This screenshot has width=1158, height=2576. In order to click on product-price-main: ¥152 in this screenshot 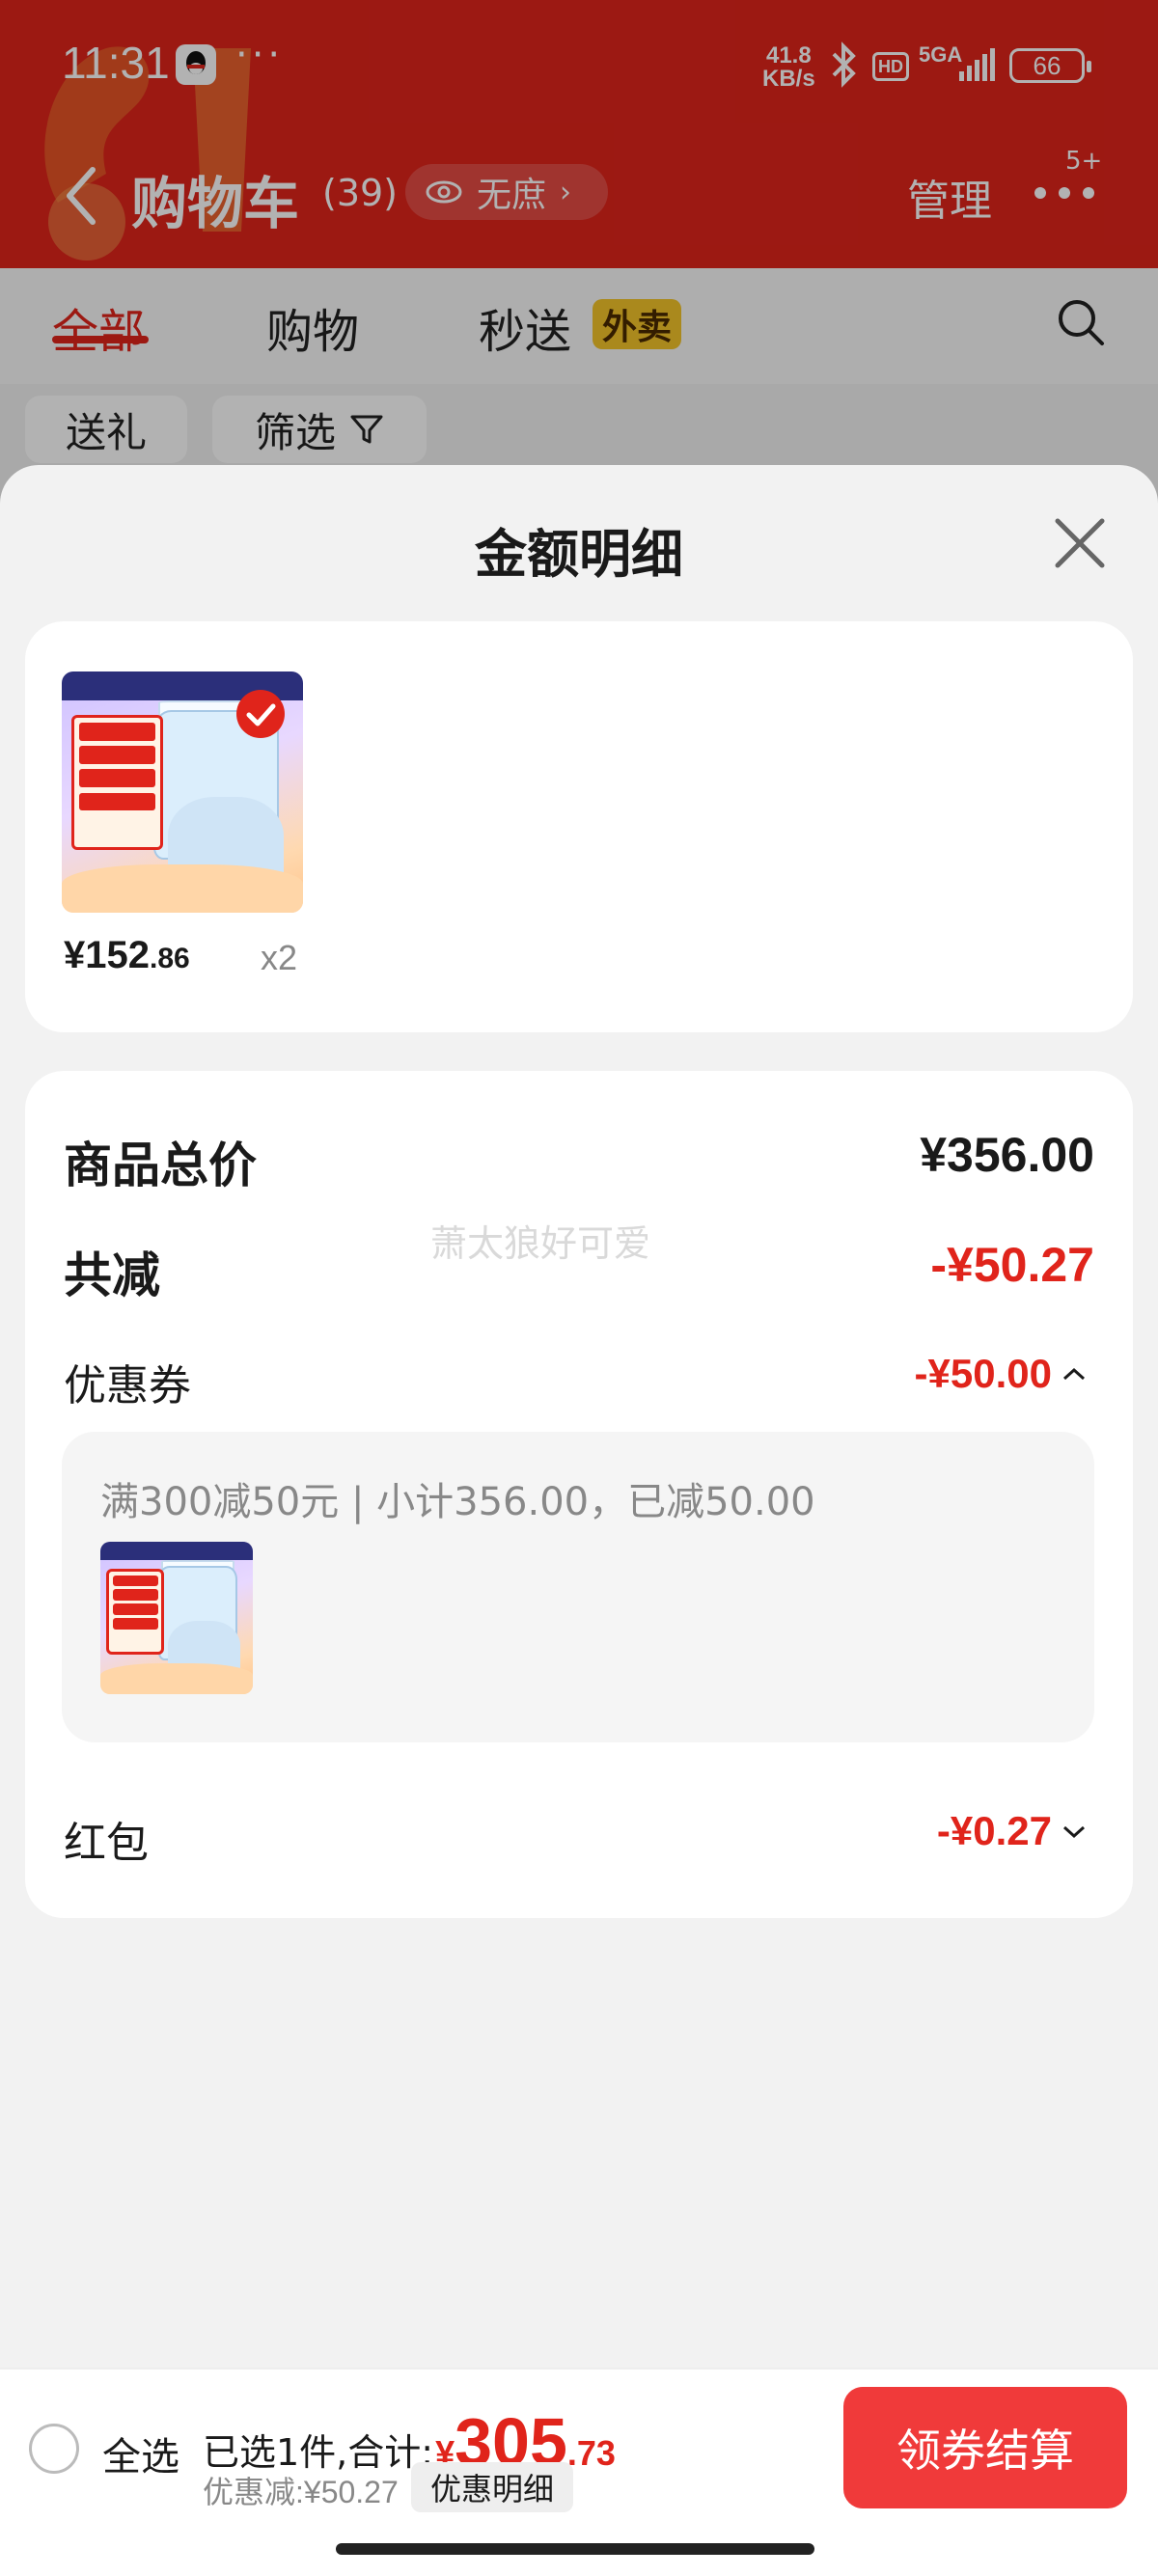, I will do `click(107, 955)`.